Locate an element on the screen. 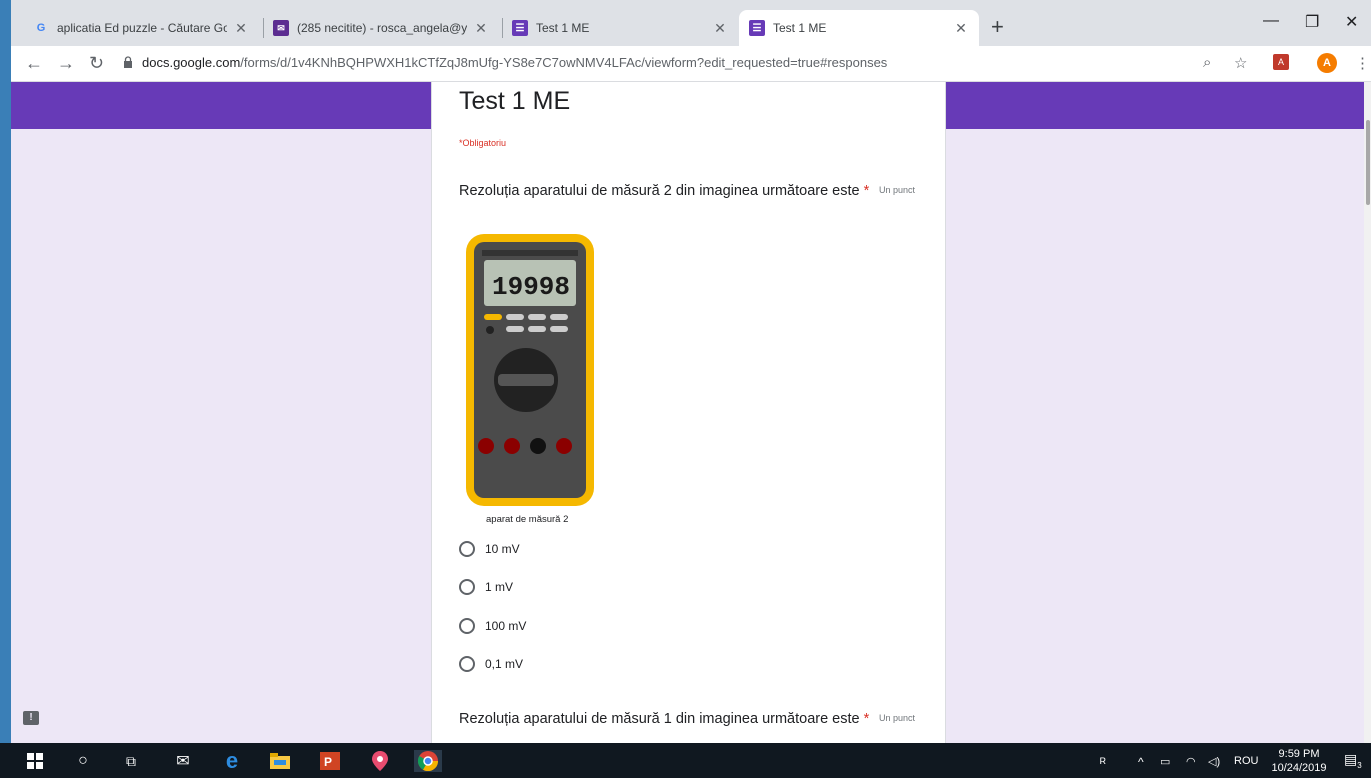 Image resolution: width=1371 pixels, height=778 pixels. required-note: *Obligatoriu is located at coordinates (483, 143).